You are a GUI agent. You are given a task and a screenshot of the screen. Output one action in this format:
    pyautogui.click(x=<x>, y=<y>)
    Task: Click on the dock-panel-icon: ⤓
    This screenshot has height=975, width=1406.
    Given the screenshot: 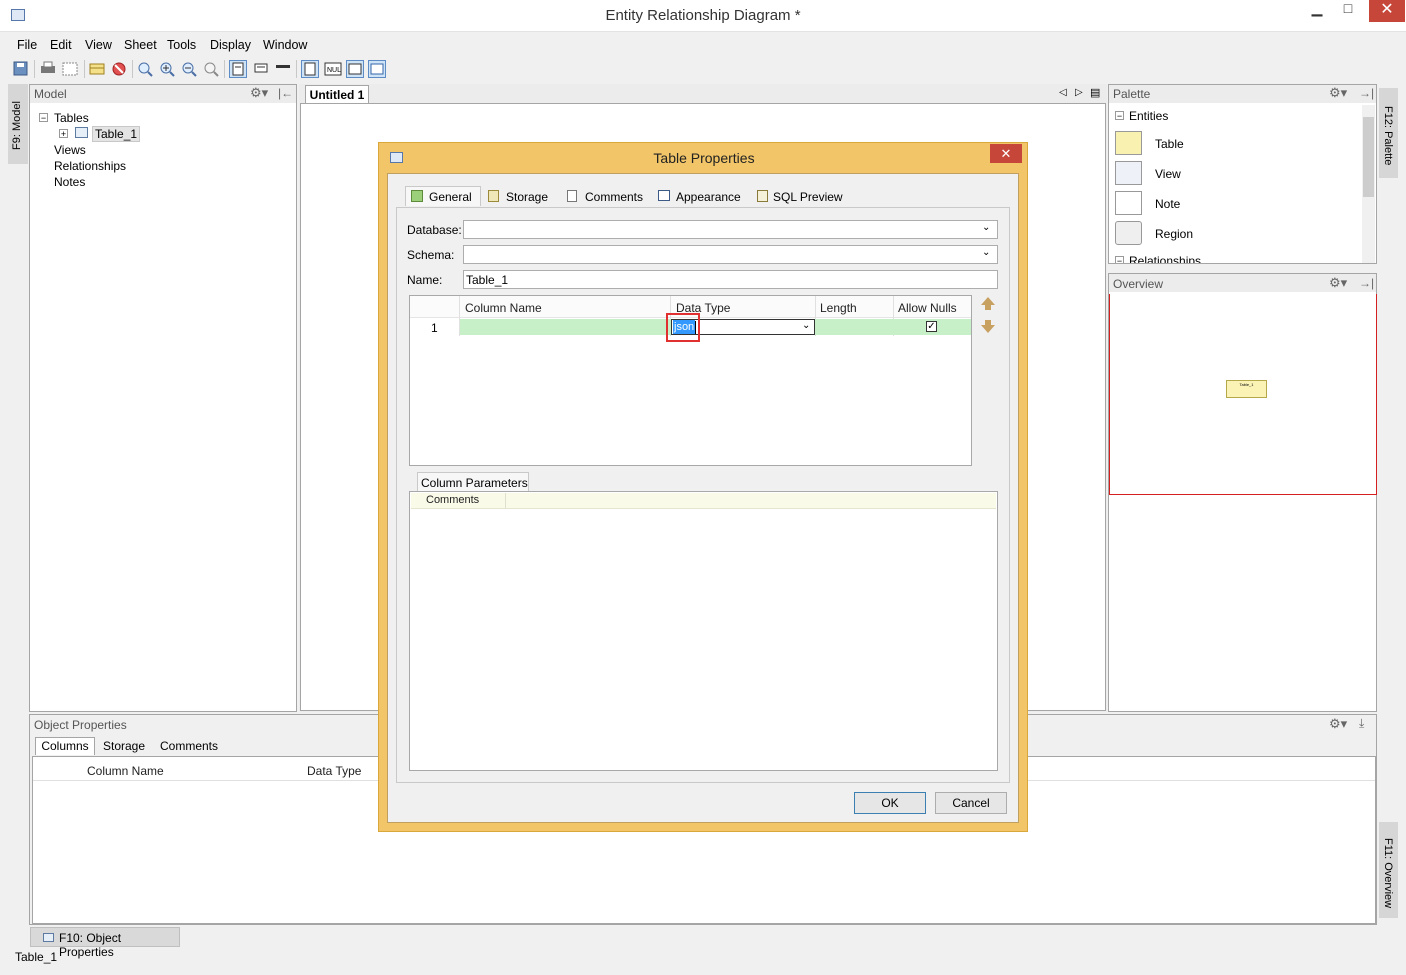 What is the action you would take?
    pyautogui.click(x=1361, y=723)
    